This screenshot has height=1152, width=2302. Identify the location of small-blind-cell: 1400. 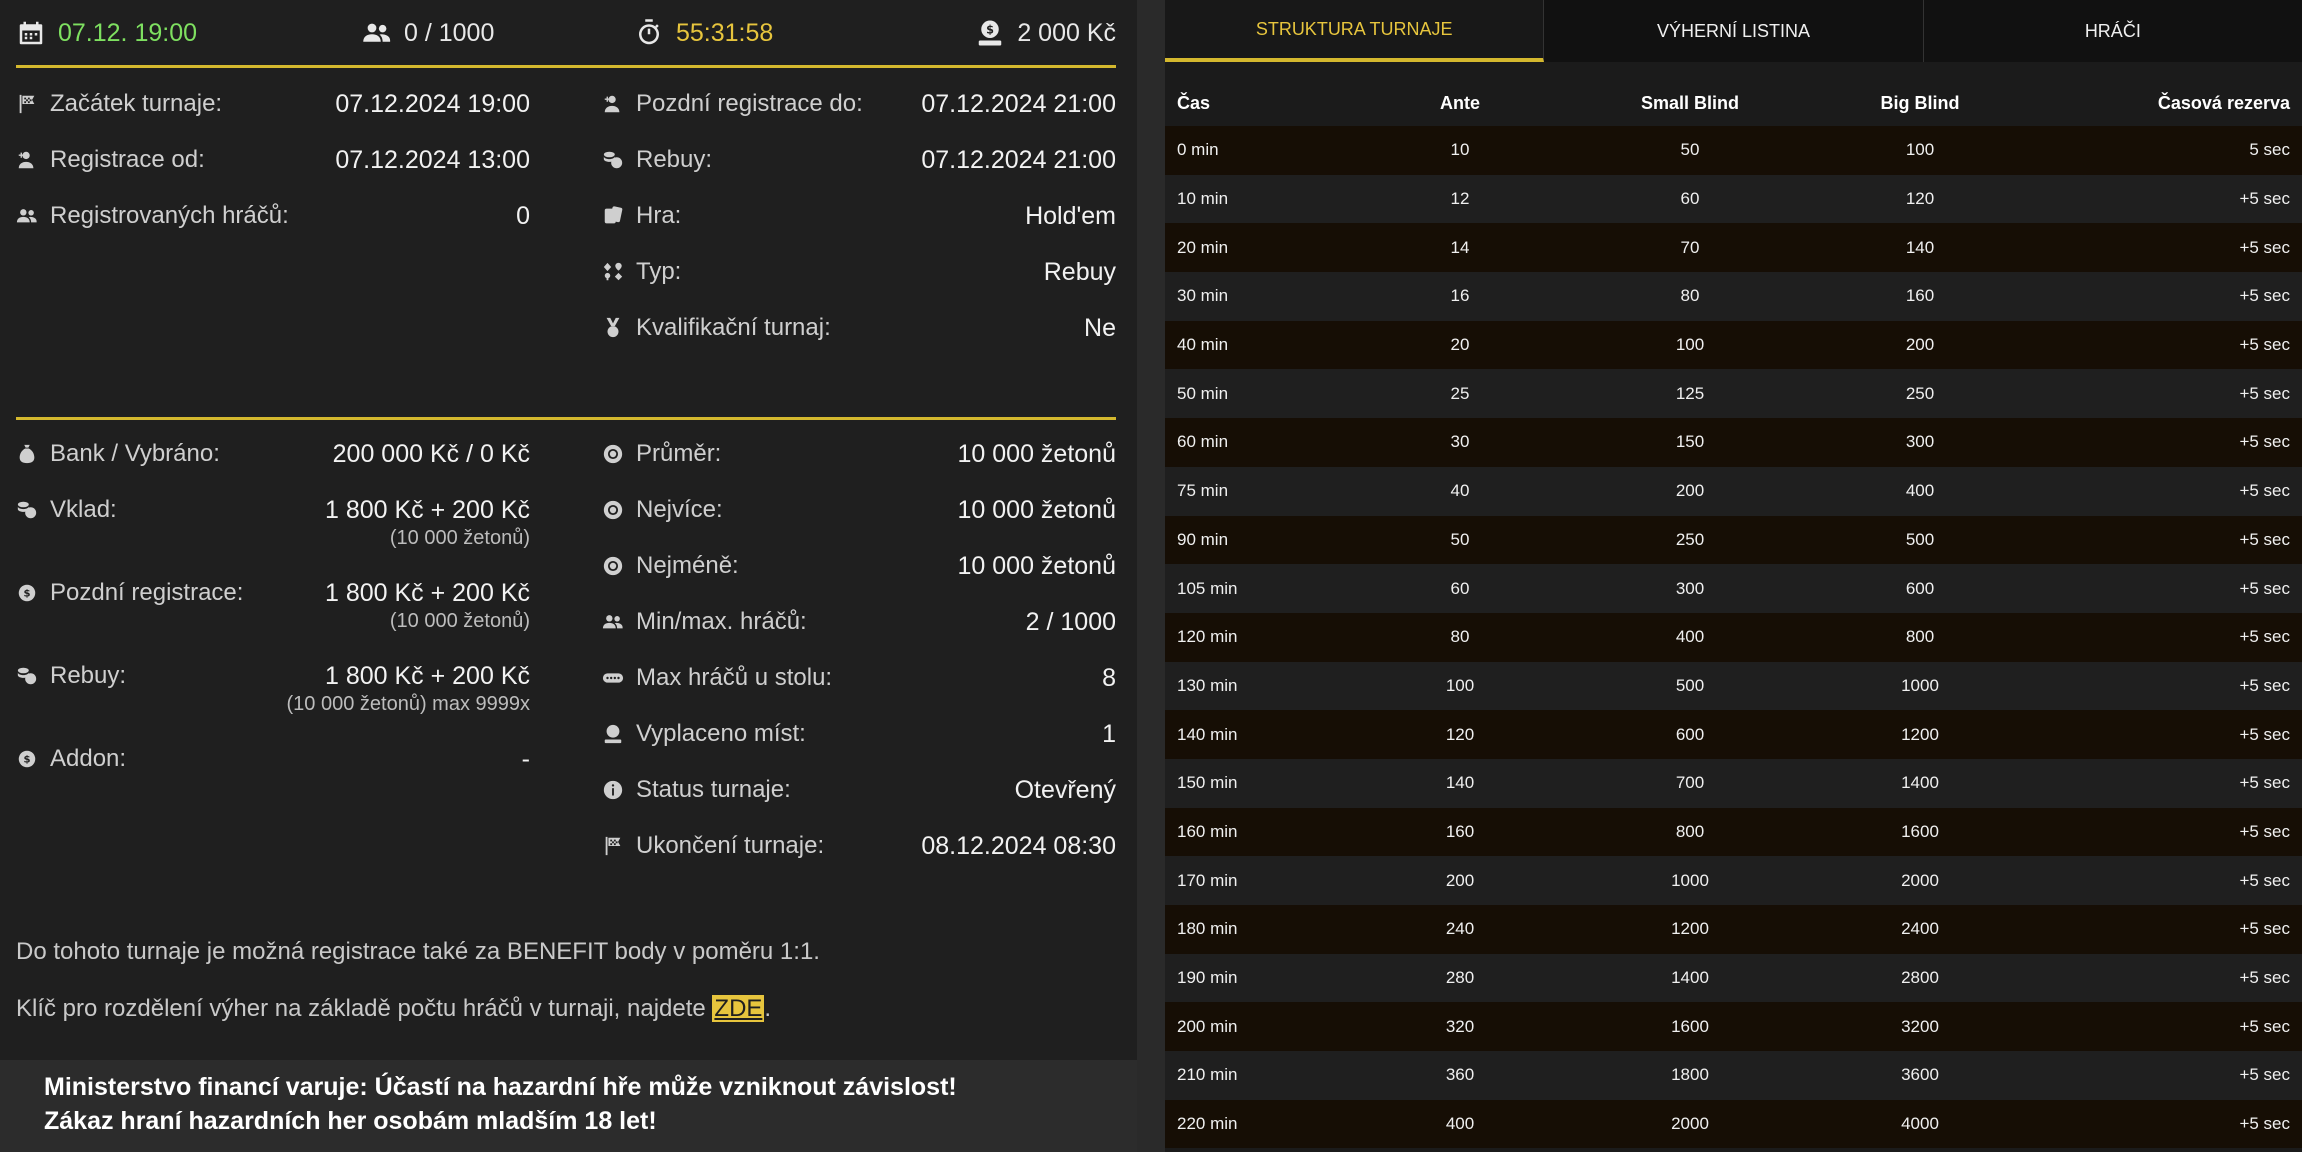
(1690, 978).